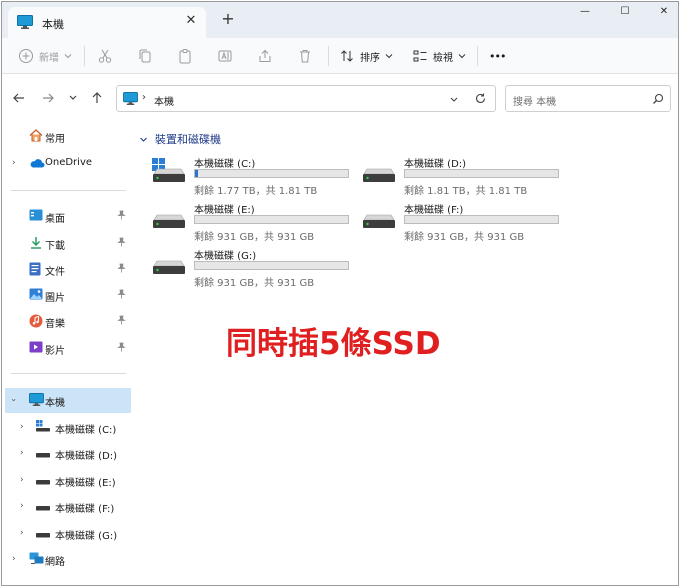 The image size is (680, 587). Describe the element at coordinates (68, 136) in the screenshot. I see `sidebar-item-home: 常用` at that location.